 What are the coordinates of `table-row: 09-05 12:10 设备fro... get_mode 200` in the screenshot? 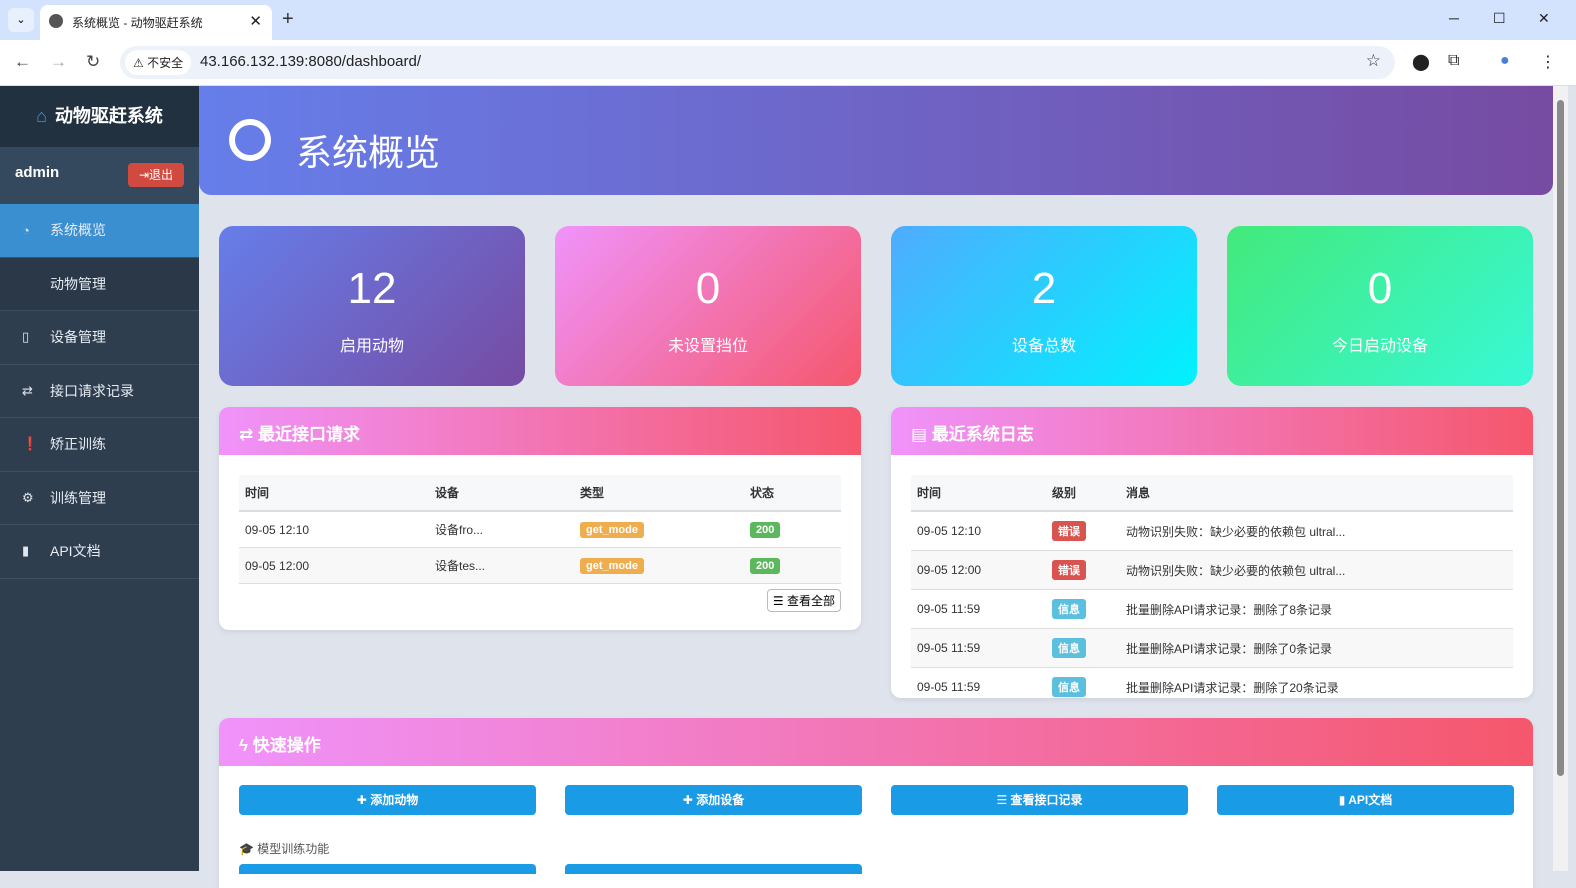 It's located at (540, 529).